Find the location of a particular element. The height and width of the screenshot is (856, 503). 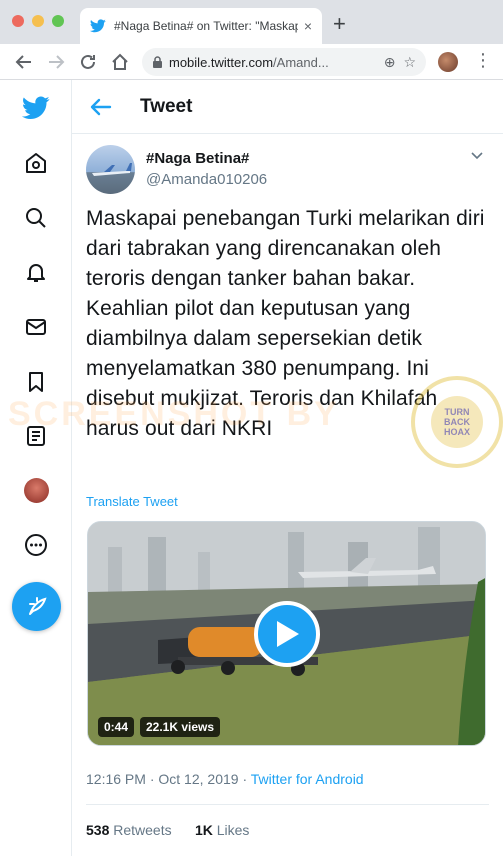

home-button is located at coordinates (120, 62).